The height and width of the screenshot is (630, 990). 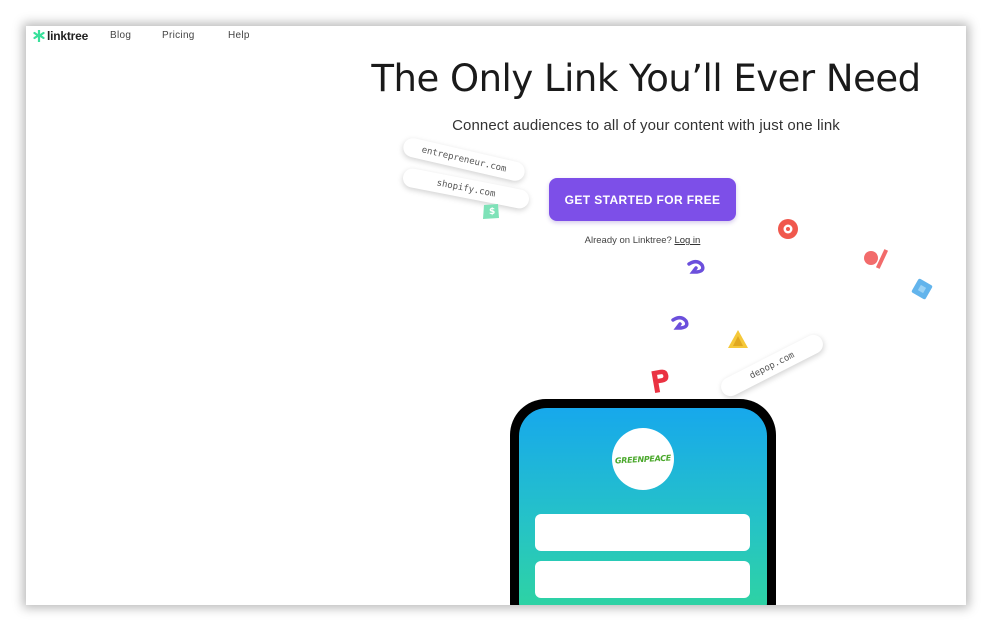 What do you see at coordinates (788, 229) in the screenshot?
I see `bandsintown-icon` at bounding box center [788, 229].